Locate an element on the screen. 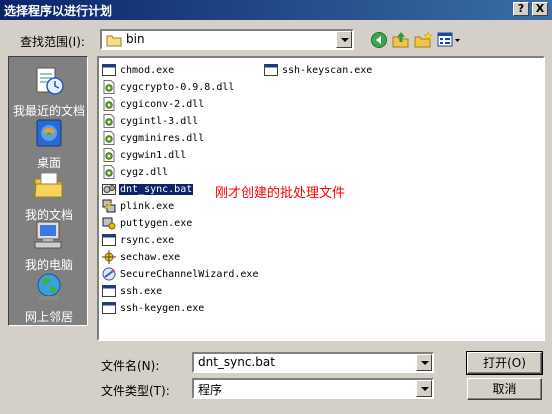 Image resolution: width=552 pixels, height=414 pixels. file-name: cygiconv-2.dll is located at coordinates (162, 104).